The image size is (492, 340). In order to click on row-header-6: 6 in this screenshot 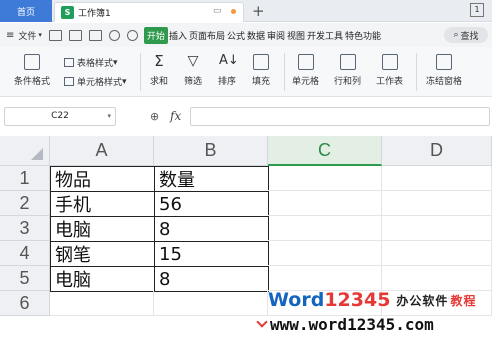, I will do `click(25, 303)`.